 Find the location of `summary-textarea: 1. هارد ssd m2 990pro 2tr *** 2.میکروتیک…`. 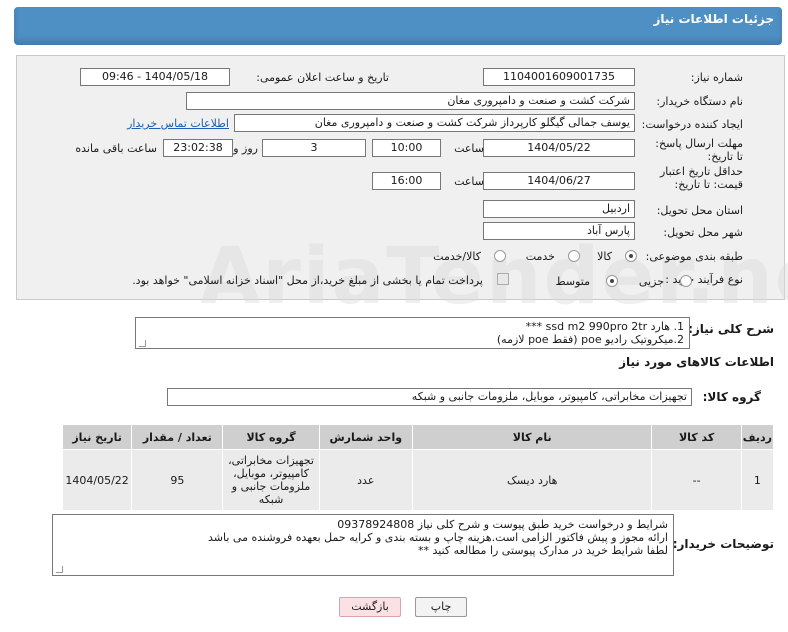

summary-textarea: 1. هارد ssd m2 990pro 2tr *** 2.میکروتیک… is located at coordinates (412, 333).